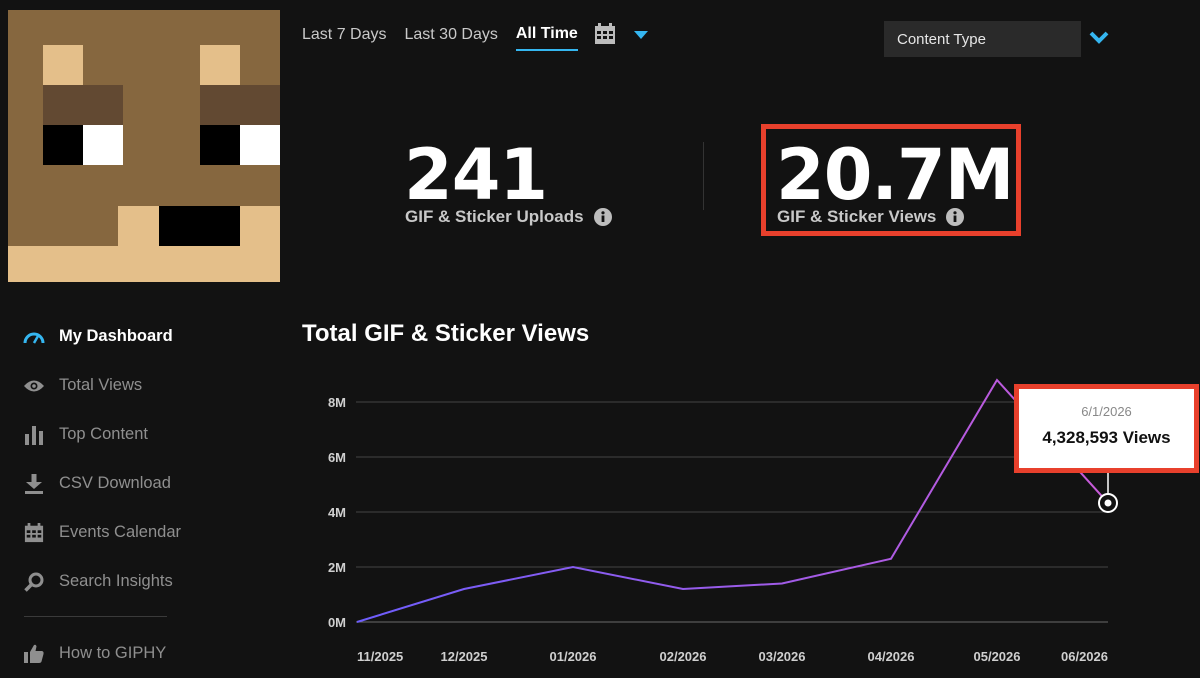 The height and width of the screenshot is (678, 1200). What do you see at coordinates (337, 512) in the screenshot?
I see `y-tick-label: 4M` at bounding box center [337, 512].